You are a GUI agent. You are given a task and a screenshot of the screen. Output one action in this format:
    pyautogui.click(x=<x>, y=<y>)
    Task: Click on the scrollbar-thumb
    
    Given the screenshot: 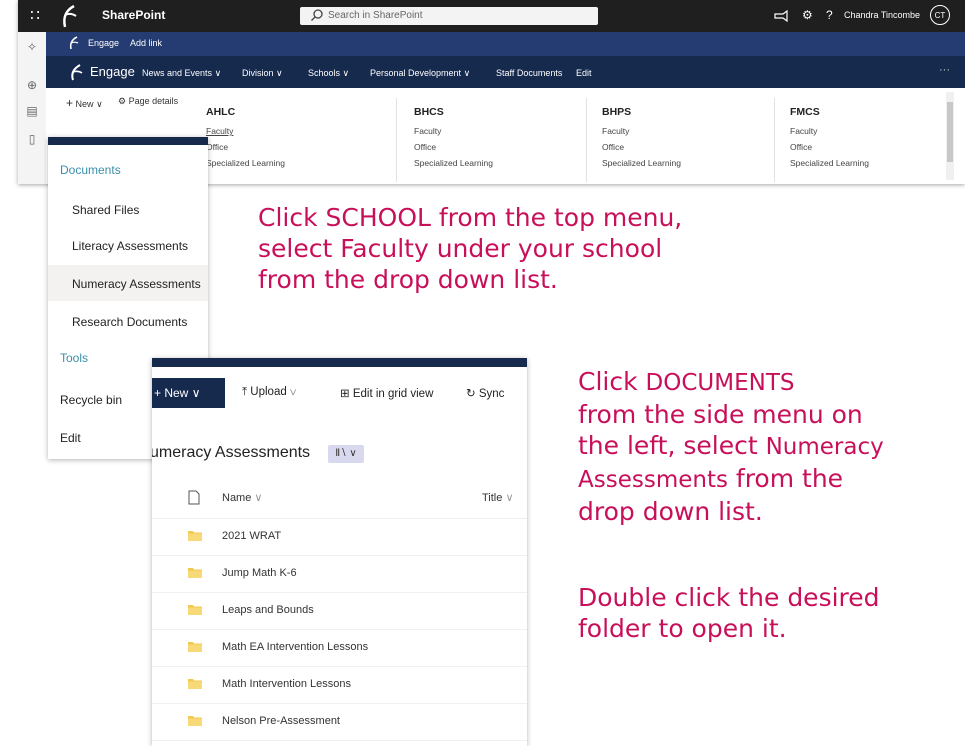 What is the action you would take?
    pyautogui.click(x=950, y=132)
    